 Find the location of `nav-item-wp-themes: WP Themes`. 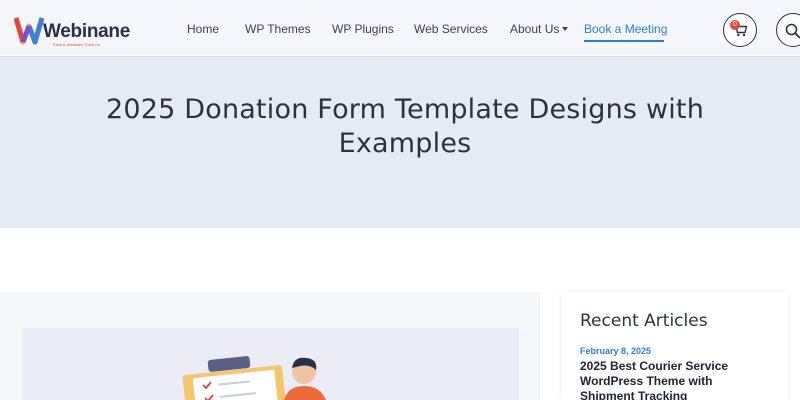

nav-item-wp-themes: WP Themes is located at coordinates (278, 29).